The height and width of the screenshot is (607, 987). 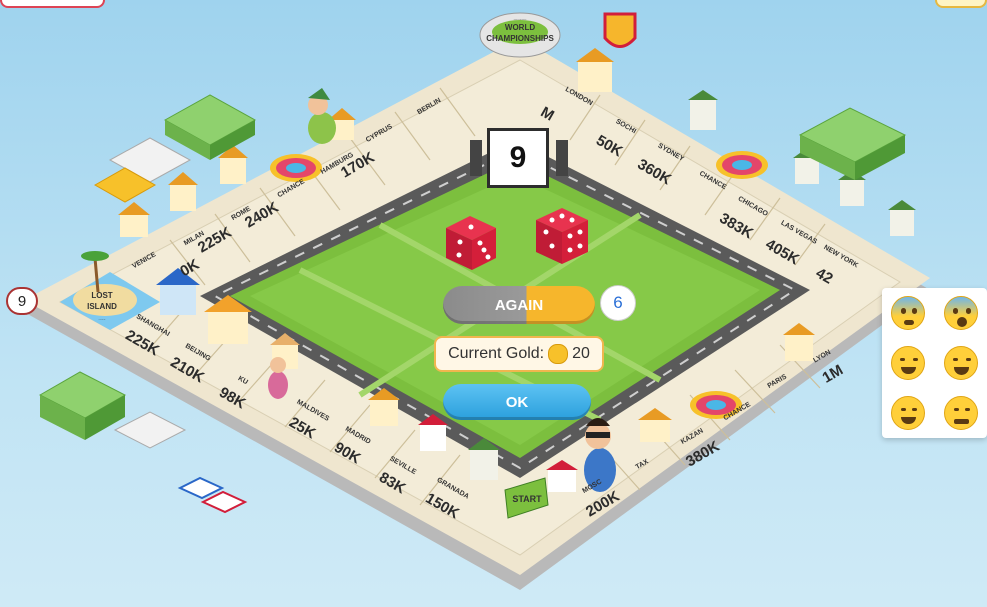 I want to click on lost-island-sand, so click(x=105, y=300).